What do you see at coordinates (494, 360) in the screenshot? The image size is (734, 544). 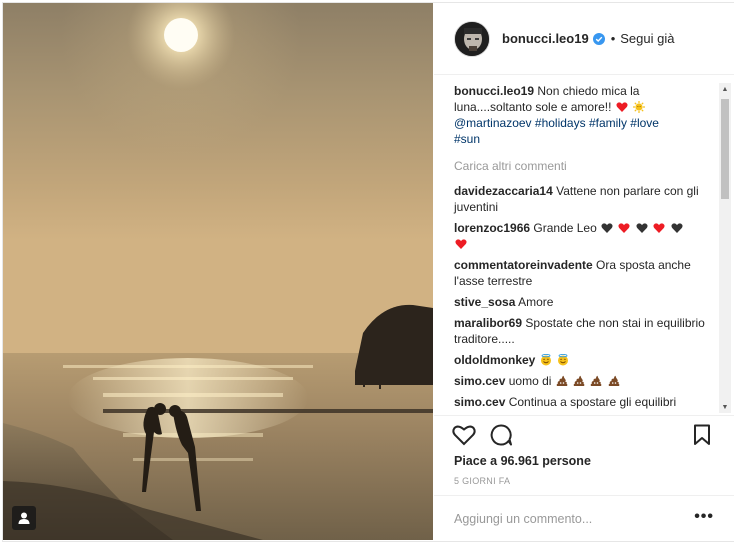 I see `comment-username: oldoldmonkey` at bounding box center [494, 360].